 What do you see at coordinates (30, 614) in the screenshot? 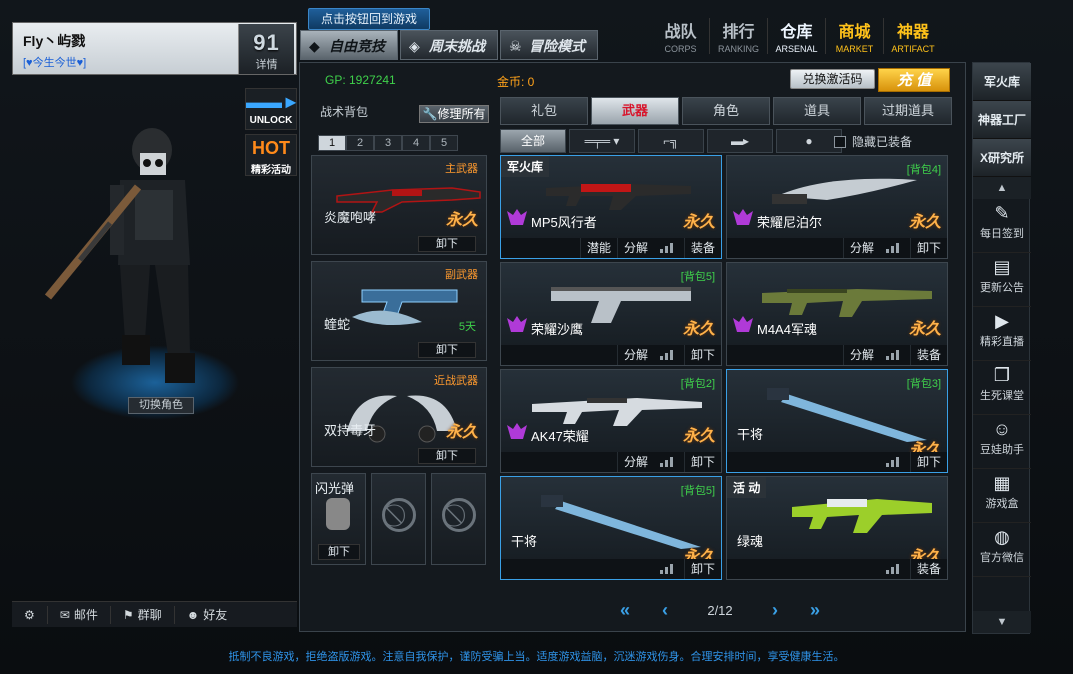
I see `settings-button: ⚙` at bounding box center [30, 614].